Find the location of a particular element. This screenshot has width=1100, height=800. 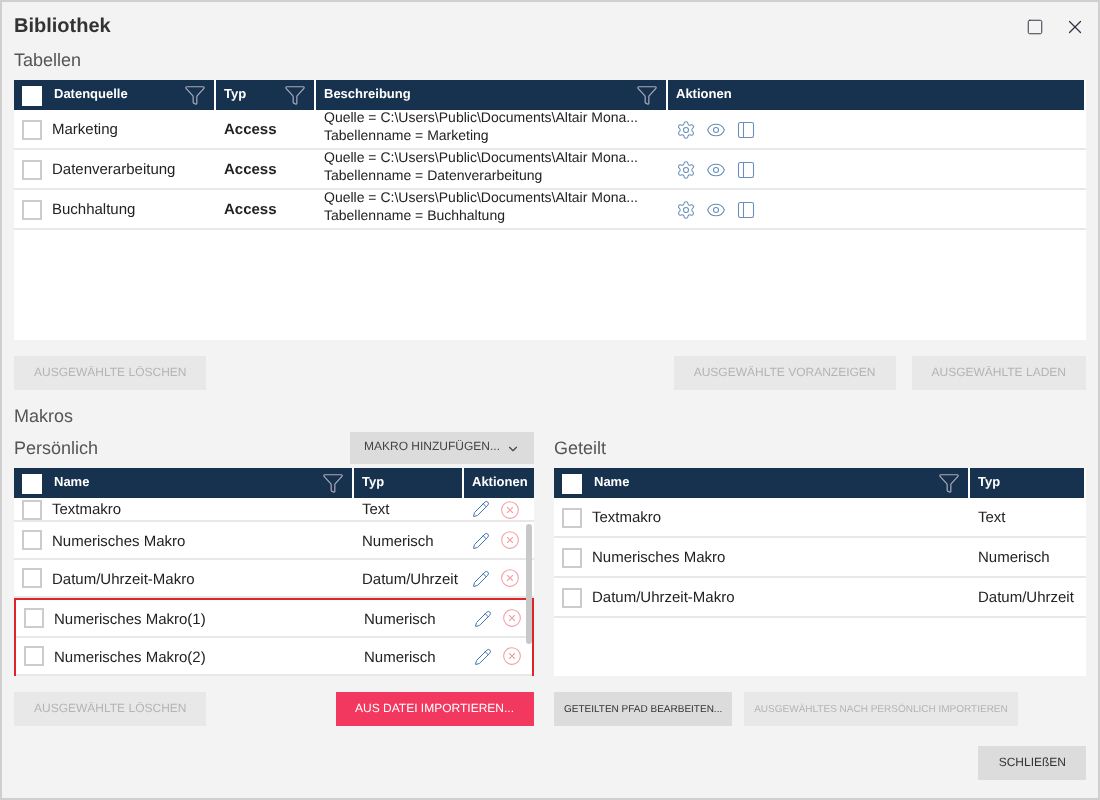

scrollbar is located at coordinates (529, 584).